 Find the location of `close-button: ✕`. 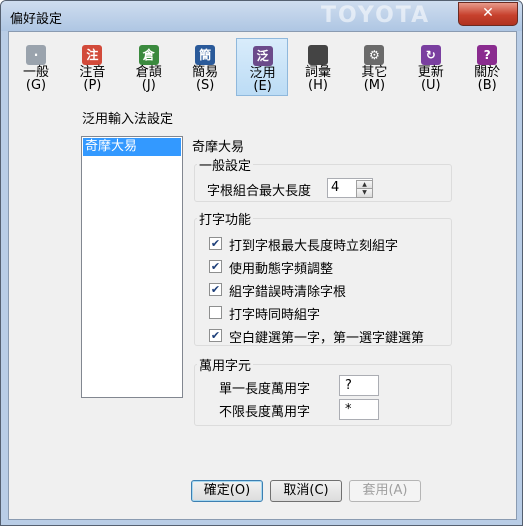

close-button: ✕ is located at coordinates (488, 14).